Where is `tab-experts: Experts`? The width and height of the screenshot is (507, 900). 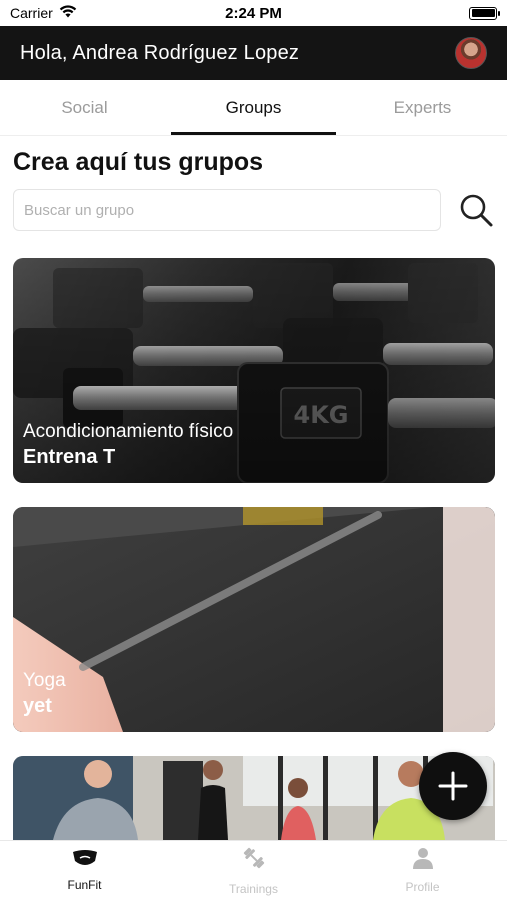 tab-experts: Experts is located at coordinates (422, 107).